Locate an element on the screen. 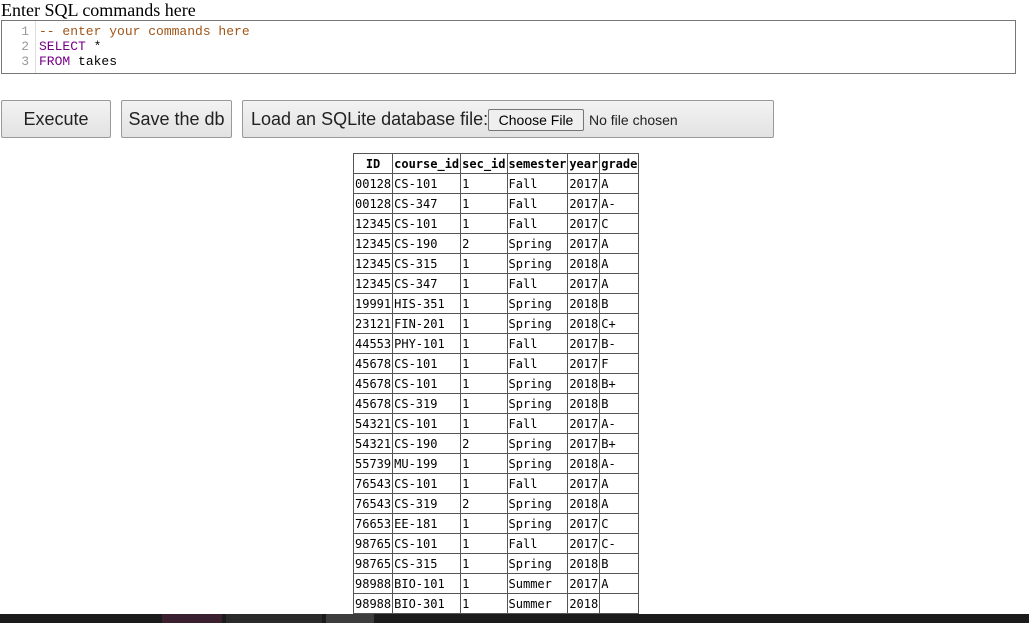  table-row: 00128 CS-347 1 Fall 2017 A- is located at coordinates (496, 203).